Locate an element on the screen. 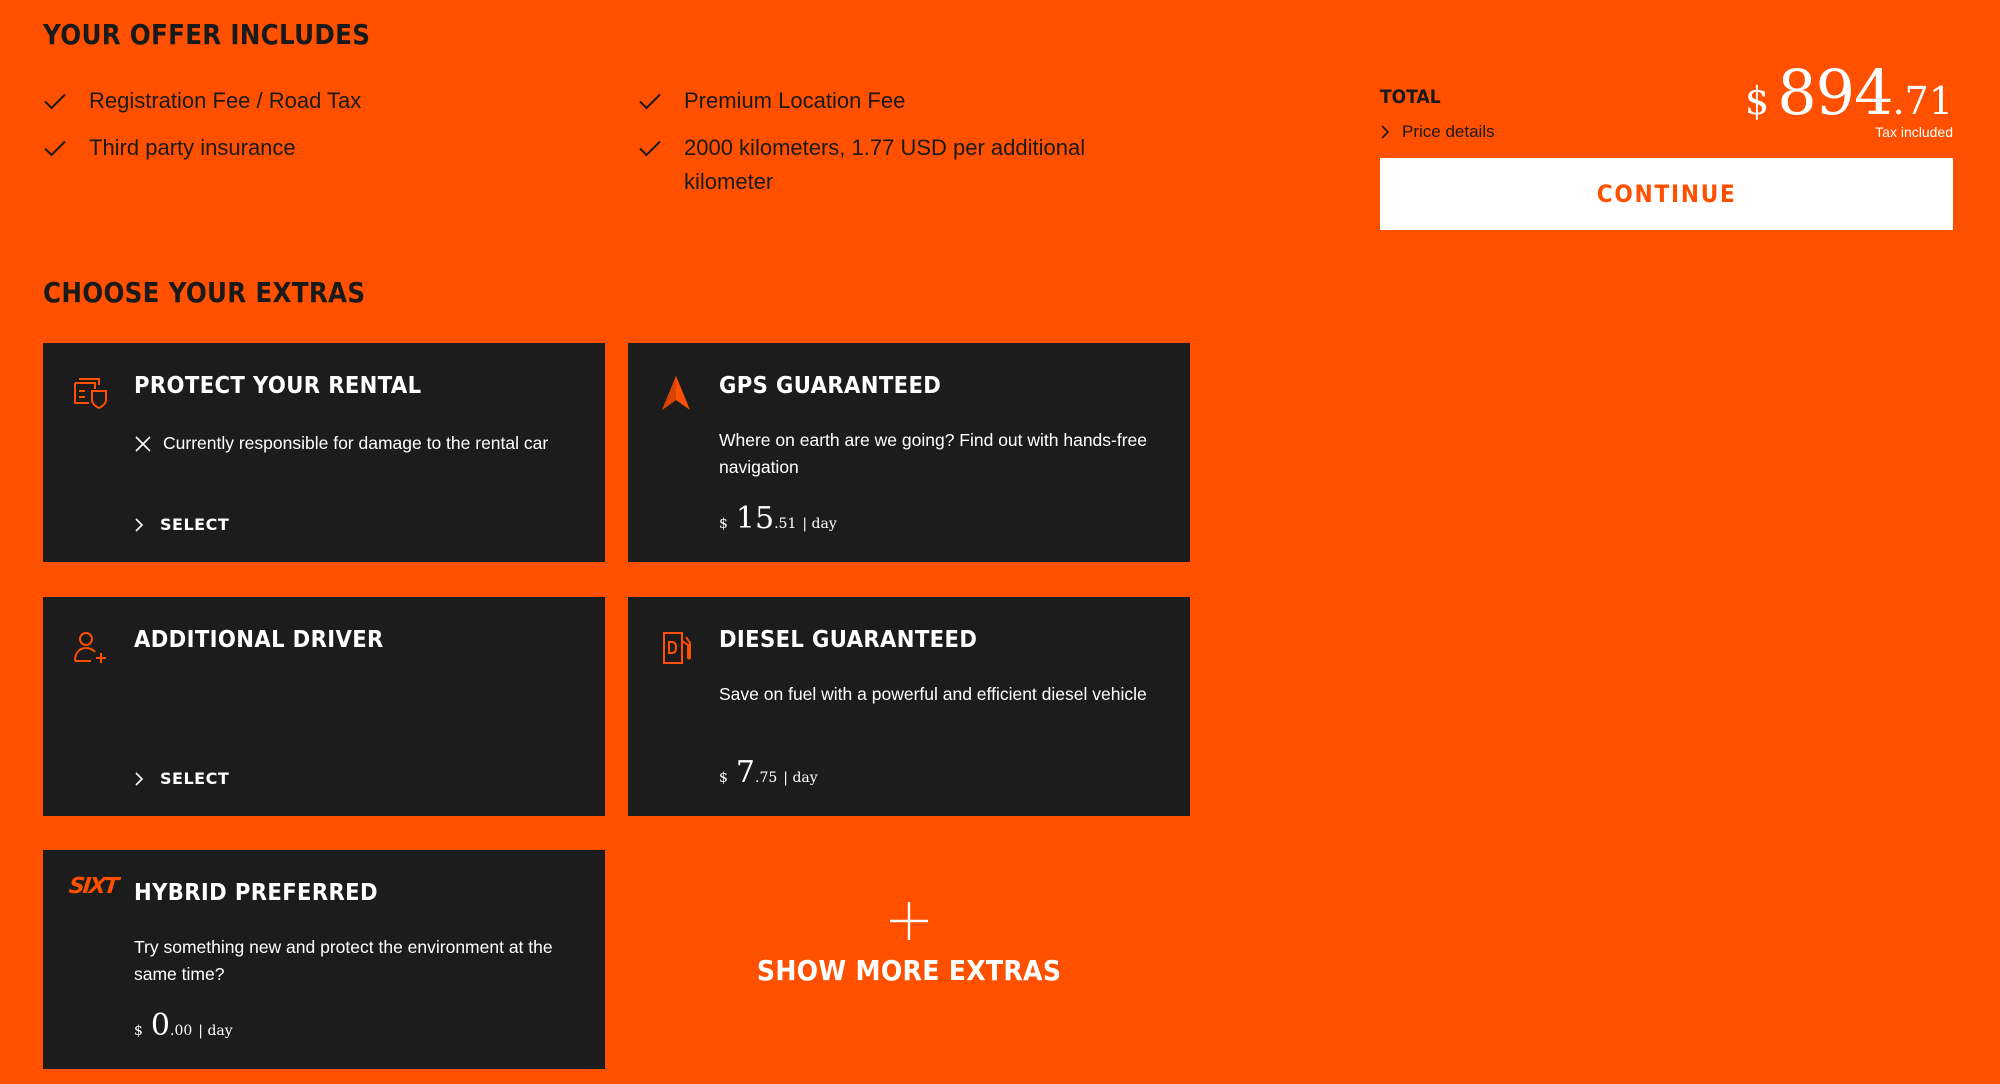 The height and width of the screenshot is (1084, 2000). card-price: $ 15 .51 | day is located at coordinates (778, 518).